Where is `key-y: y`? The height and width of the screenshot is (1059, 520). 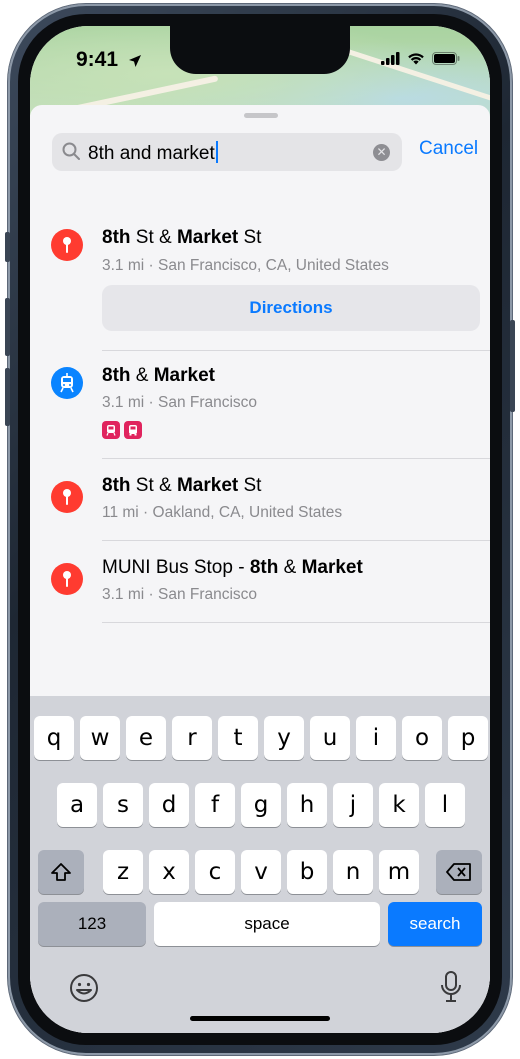
key-y: y is located at coordinates (284, 738).